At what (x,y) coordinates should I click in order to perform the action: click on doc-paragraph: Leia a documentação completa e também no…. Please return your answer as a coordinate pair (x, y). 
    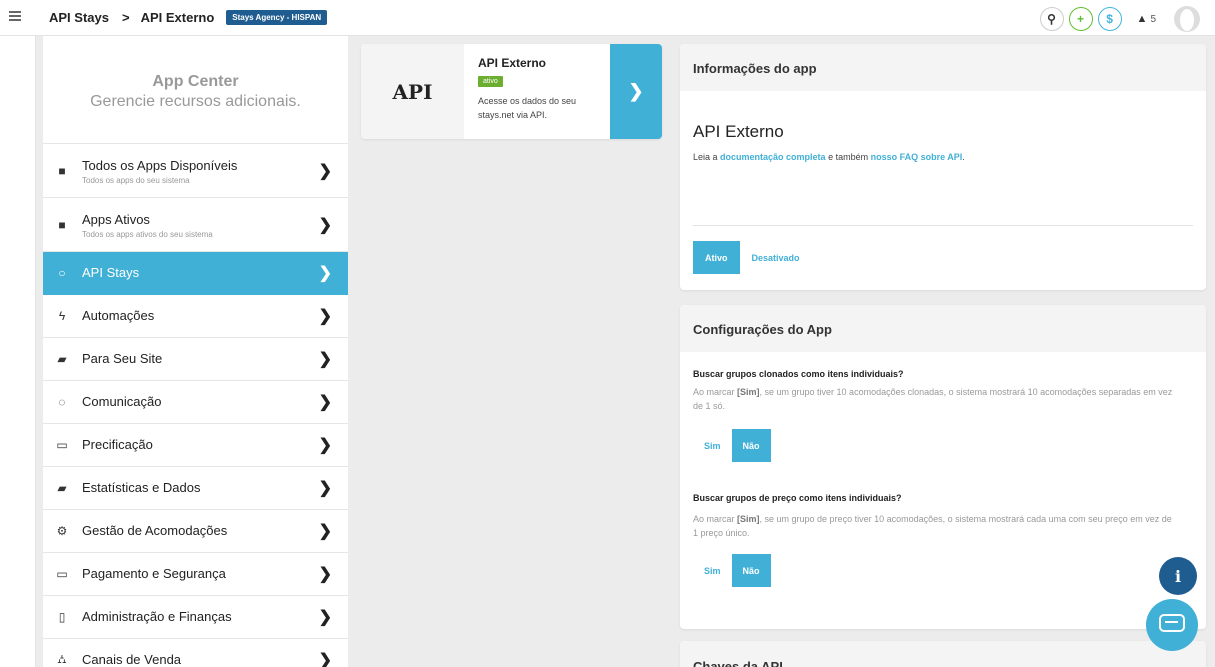
    Looking at the image, I should click on (943, 157).